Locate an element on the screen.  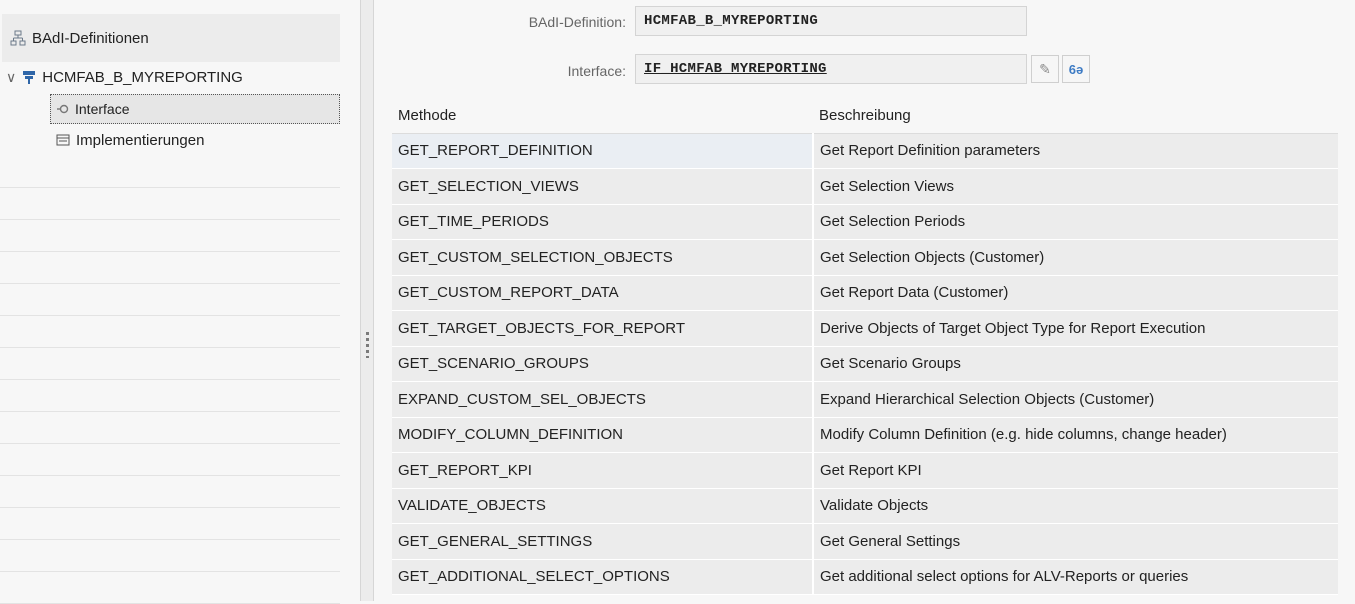
column-header-description: Beschreibung is located at coordinates (1075, 116).